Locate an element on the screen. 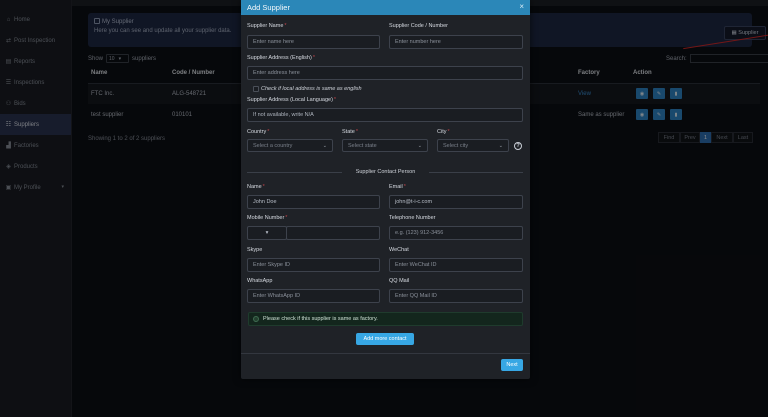 This screenshot has width=768, height=417. qqmail-input: Enter QQ Mail ID is located at coordinates (456, 296).